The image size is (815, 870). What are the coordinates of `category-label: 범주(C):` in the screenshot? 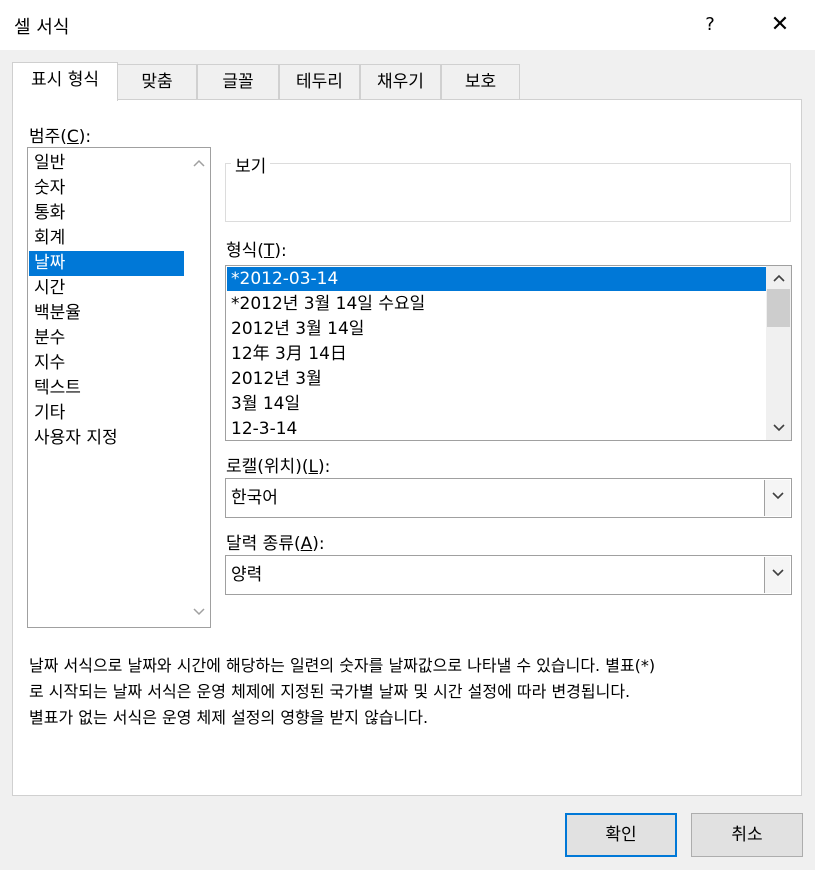 It's located at (60, 137).